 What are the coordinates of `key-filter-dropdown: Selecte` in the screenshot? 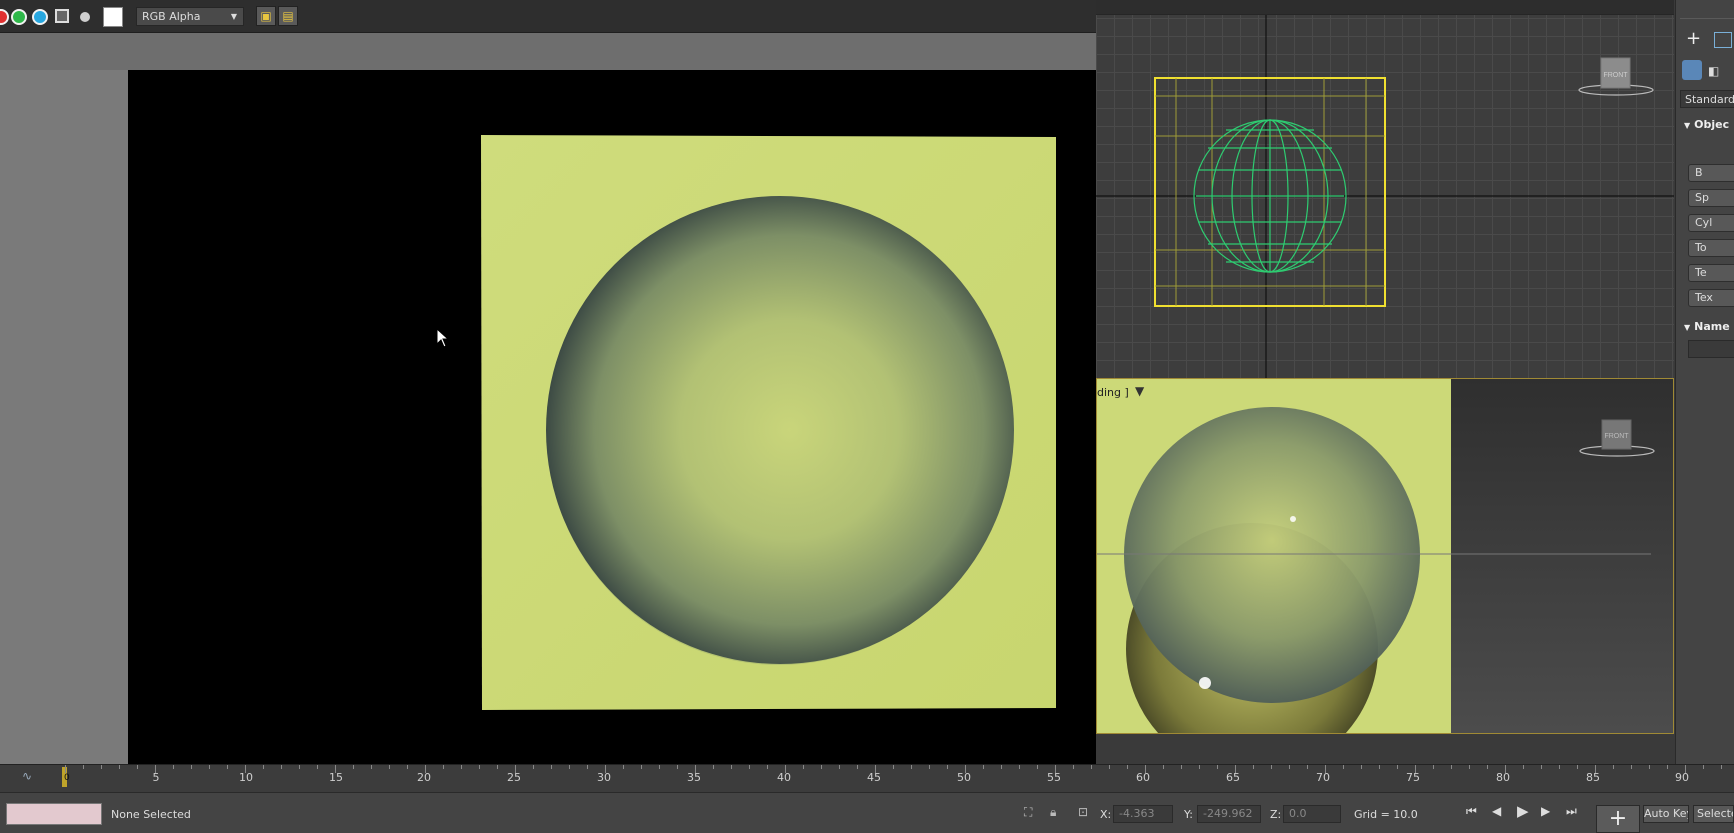 It's located at (1713, 814).